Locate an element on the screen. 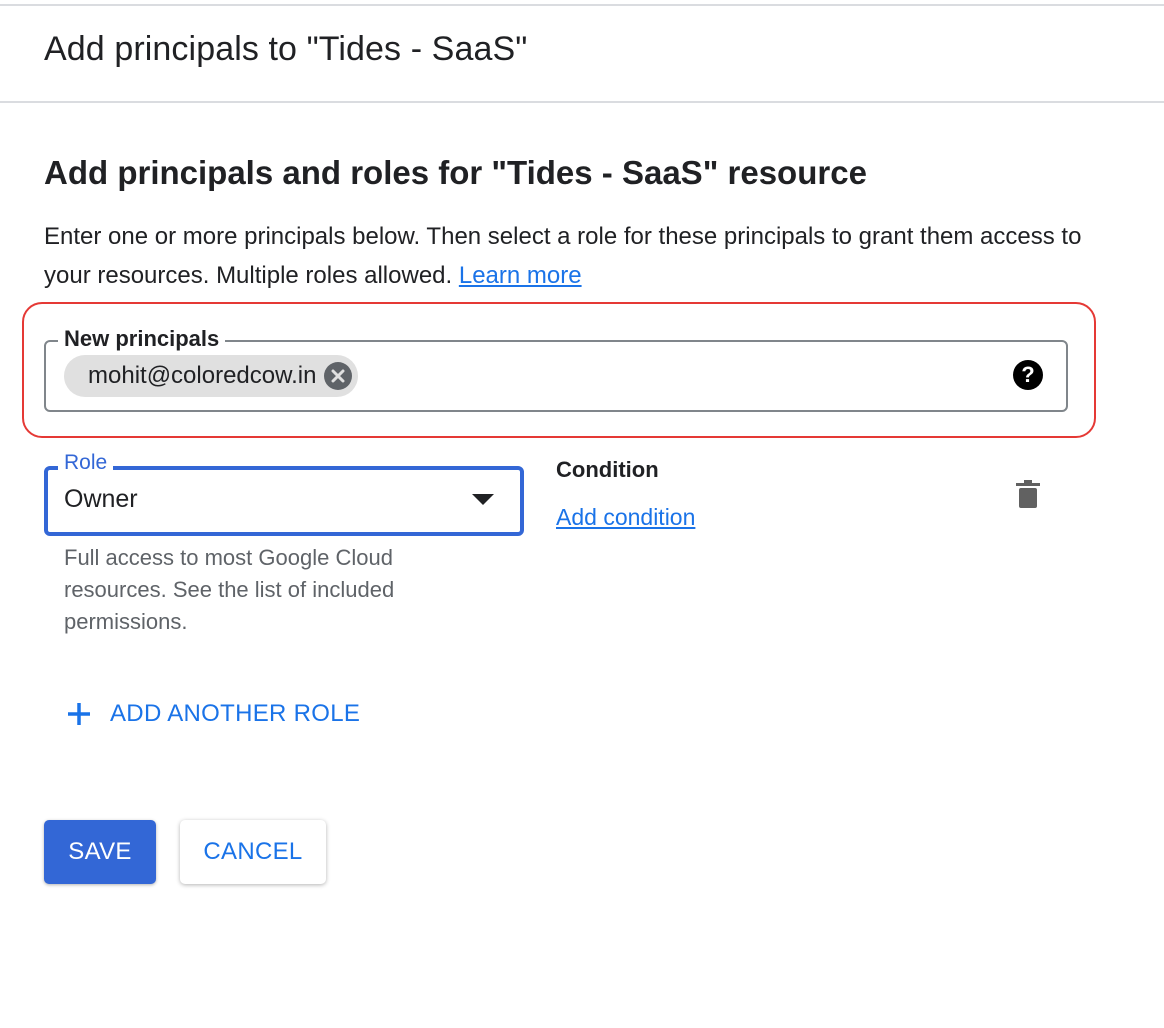  trash-icon is located at coordinates (1028, 494).